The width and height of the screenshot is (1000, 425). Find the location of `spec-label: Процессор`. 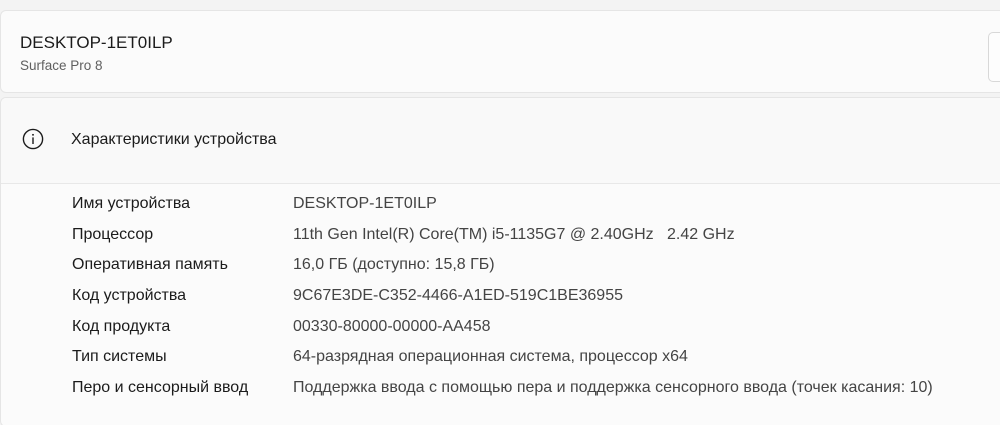

spec-label: Процессор is located at coordinates (113, 234).